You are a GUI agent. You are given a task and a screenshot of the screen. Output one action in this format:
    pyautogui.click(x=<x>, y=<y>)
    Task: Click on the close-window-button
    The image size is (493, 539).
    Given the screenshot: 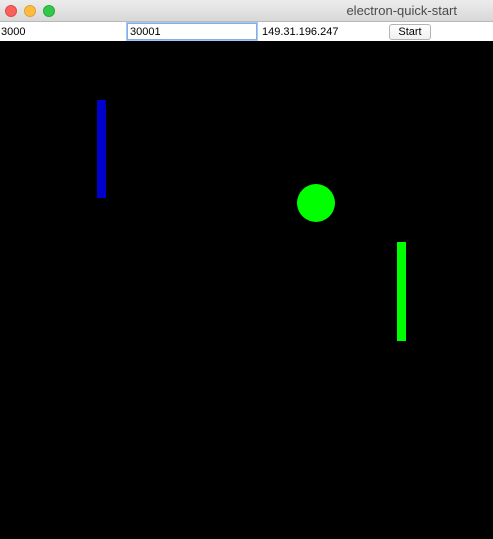 What is the action you would take?
    pyautogui.click(x=11, y=11)
    